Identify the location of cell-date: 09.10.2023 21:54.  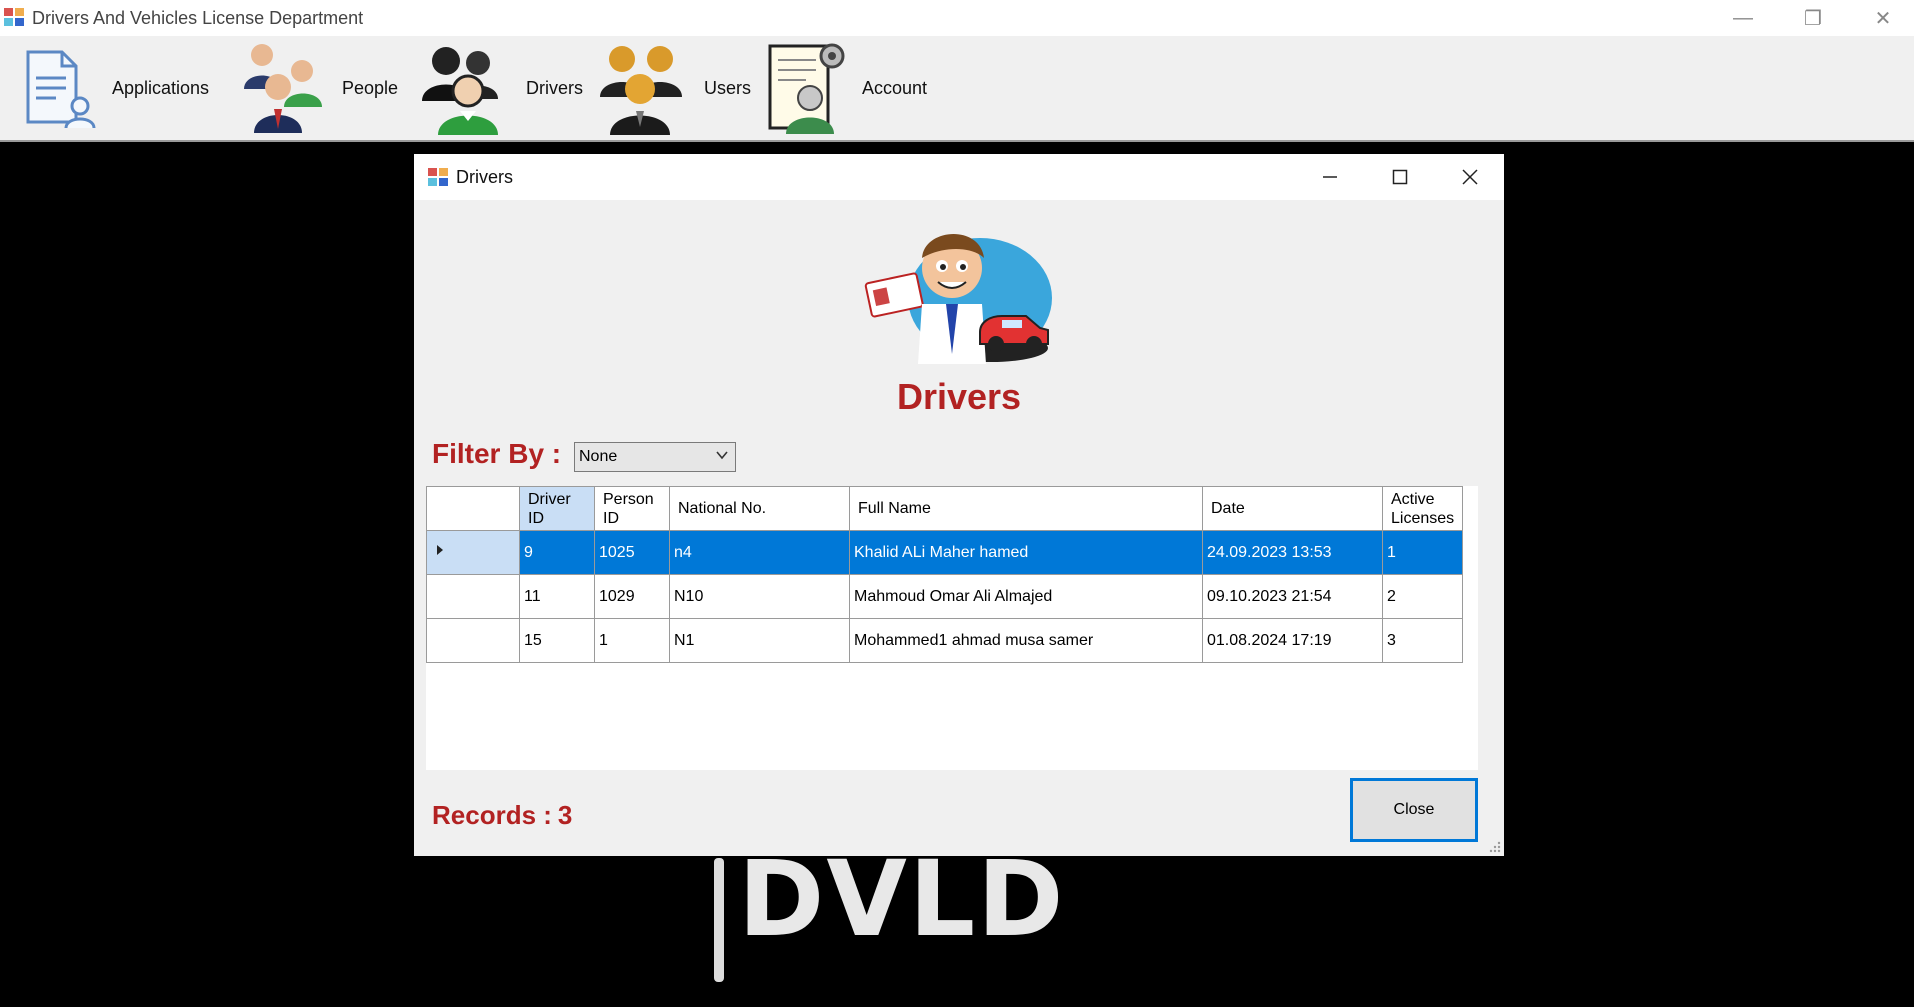
(1292, 596).